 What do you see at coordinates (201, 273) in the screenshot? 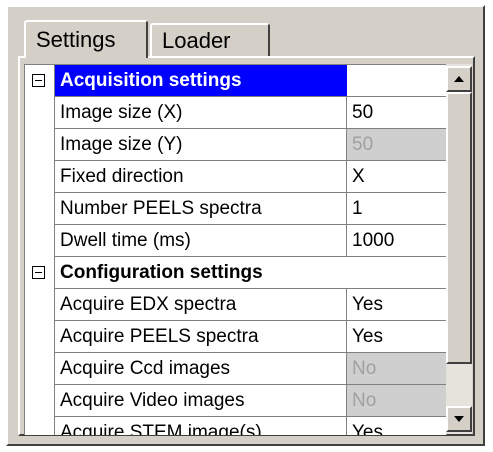
I see `category-label: Configuration settings` at bounding box center [201, 273].